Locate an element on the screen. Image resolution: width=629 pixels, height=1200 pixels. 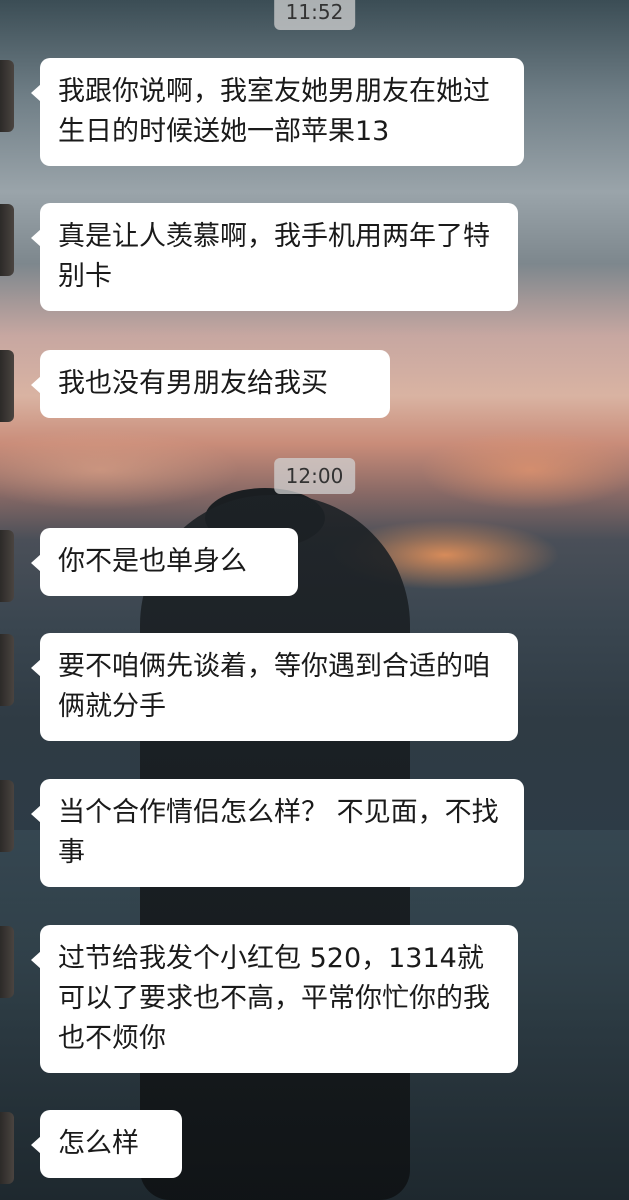
timestamp: 11:52 is located at coordinates (314, 15).